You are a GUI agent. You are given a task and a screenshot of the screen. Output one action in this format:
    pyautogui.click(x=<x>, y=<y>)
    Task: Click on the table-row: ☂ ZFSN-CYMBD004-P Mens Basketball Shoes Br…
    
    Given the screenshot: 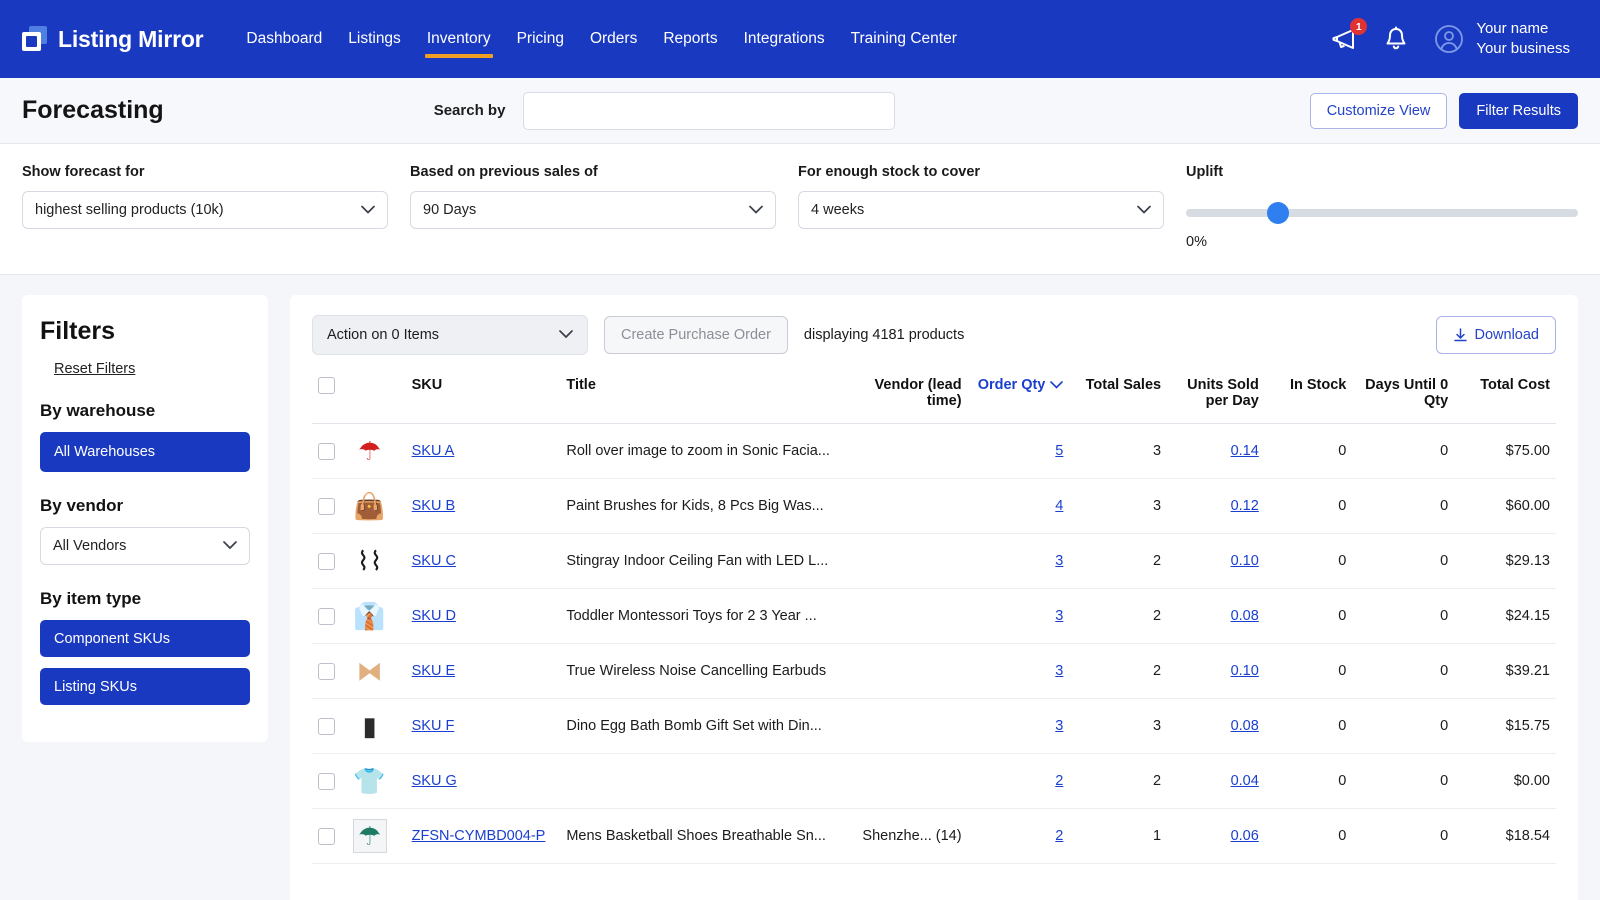 What is the action you would take?
    pyautogui.click(x=934, y=836)
    